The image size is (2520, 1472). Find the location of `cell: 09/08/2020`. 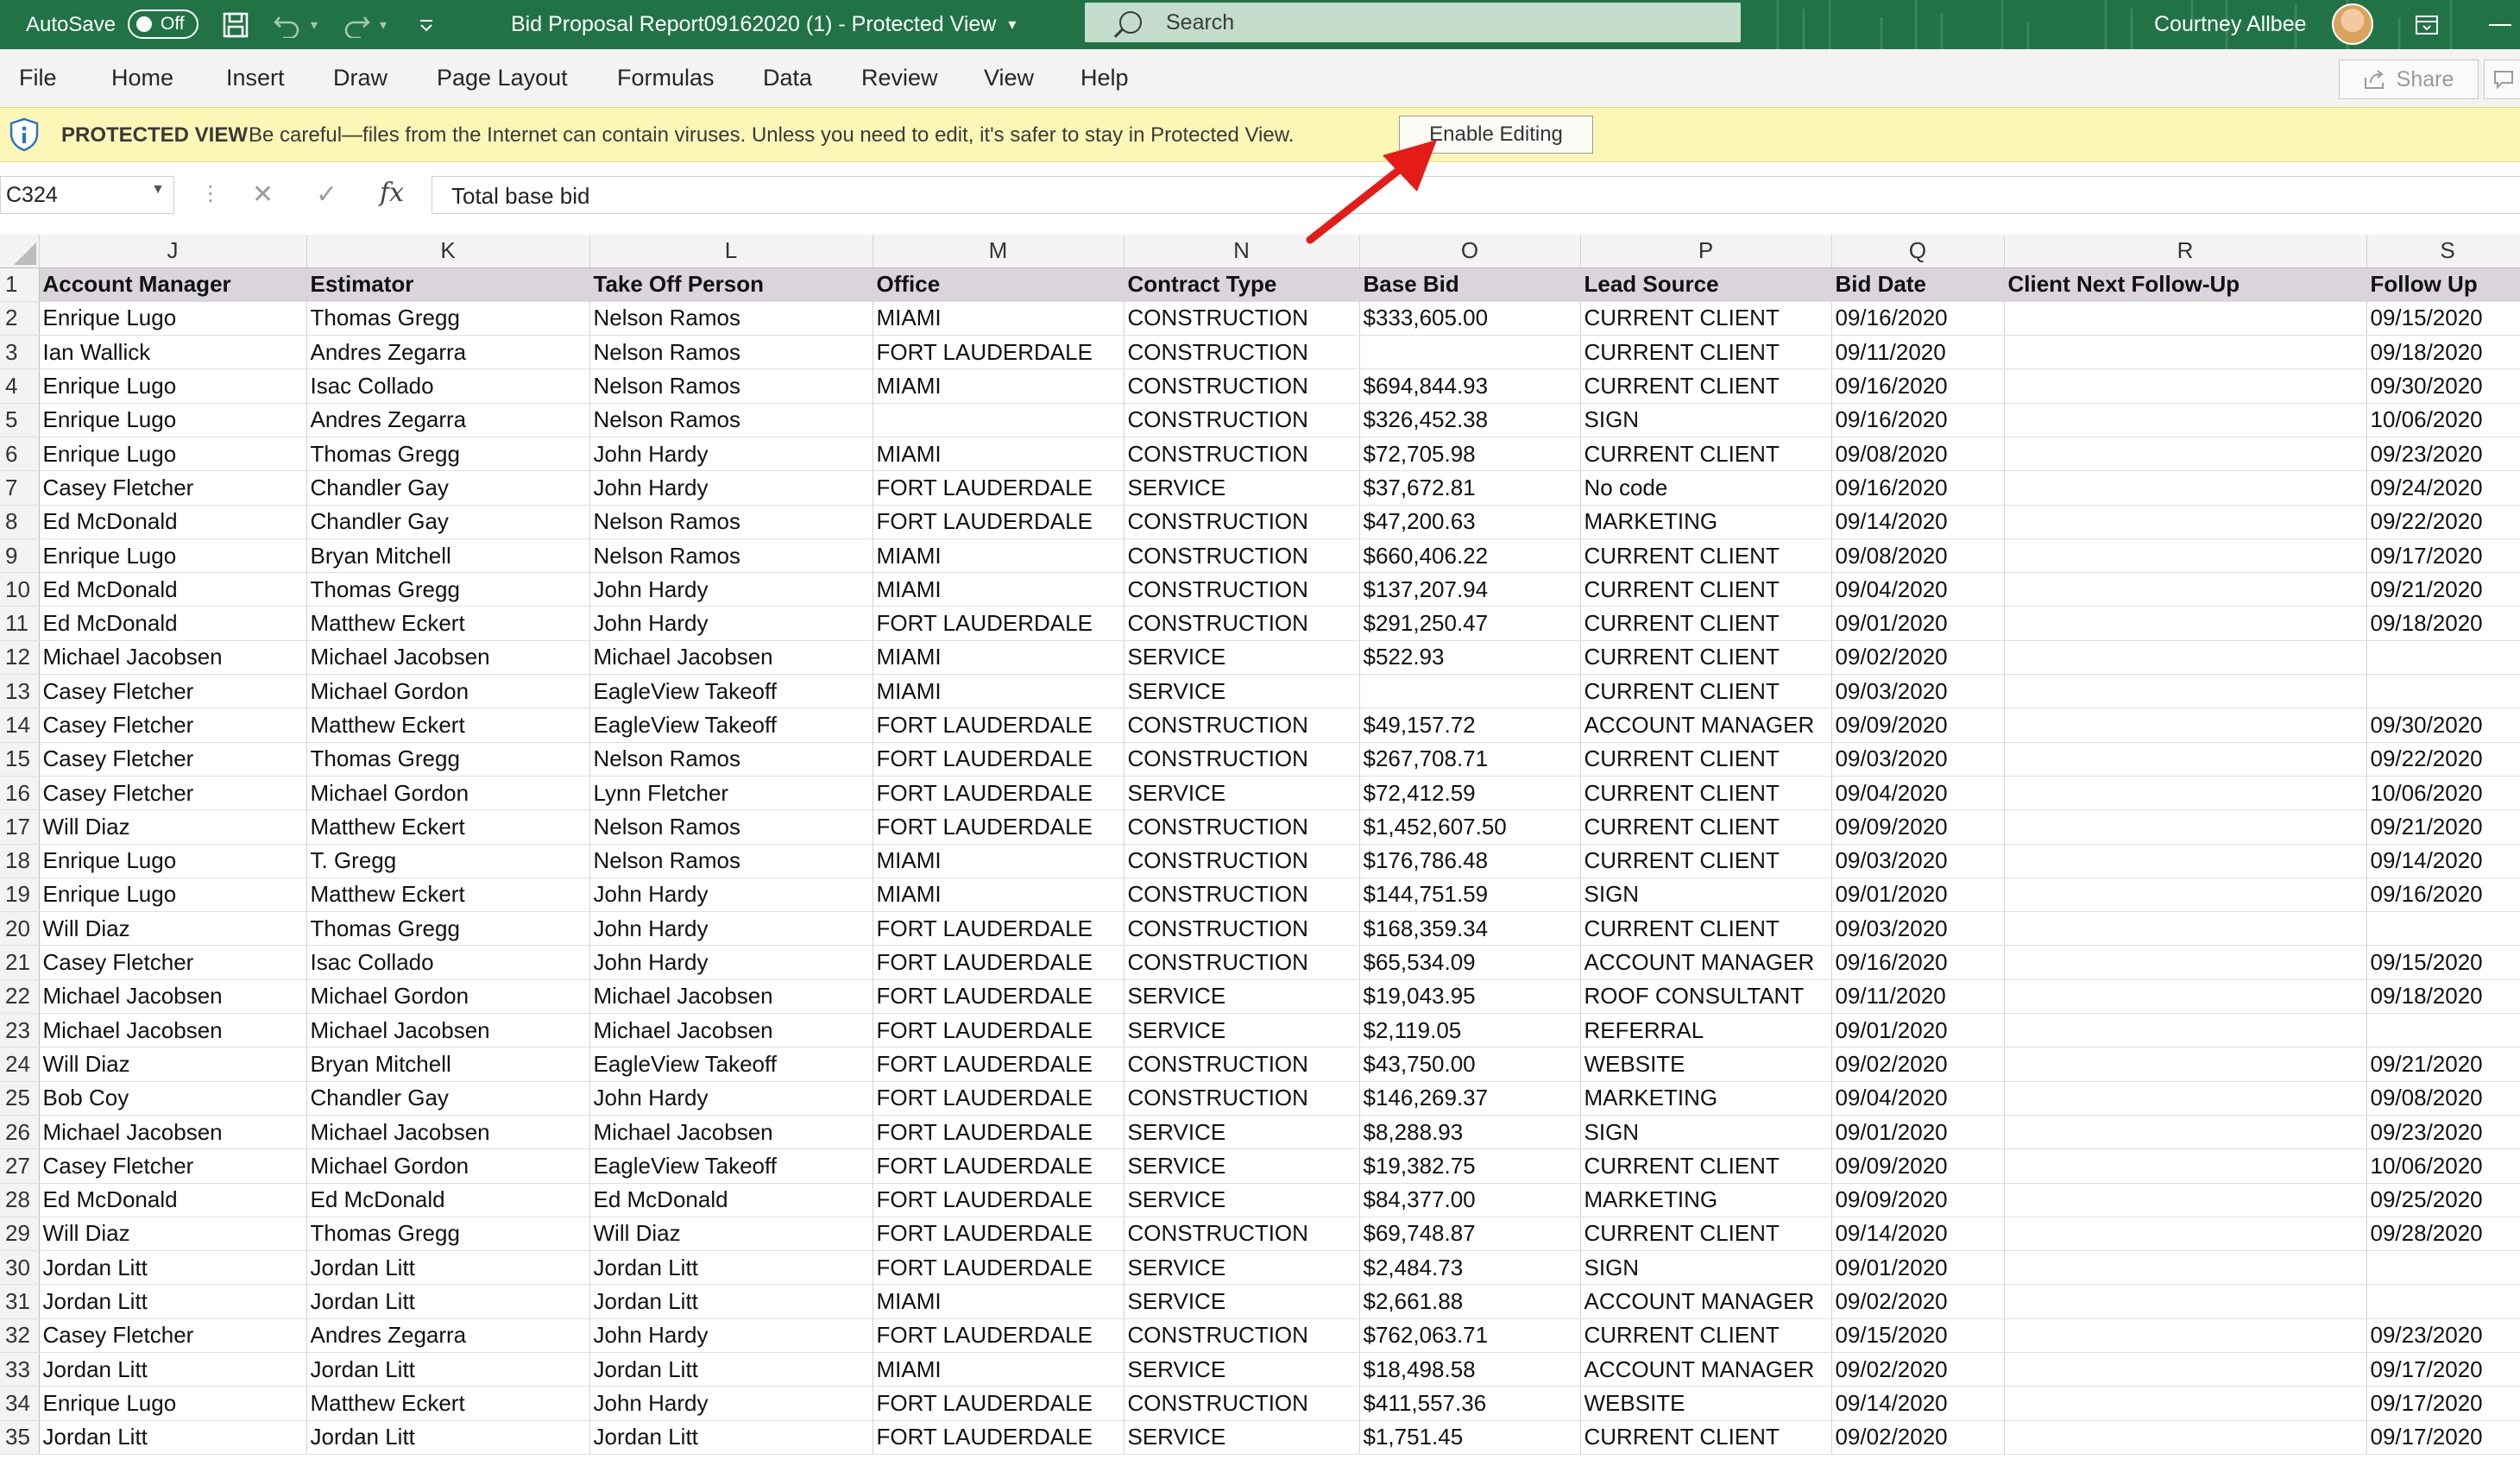

cell: 09/08/2020 is located at coordinates (1918, 556).